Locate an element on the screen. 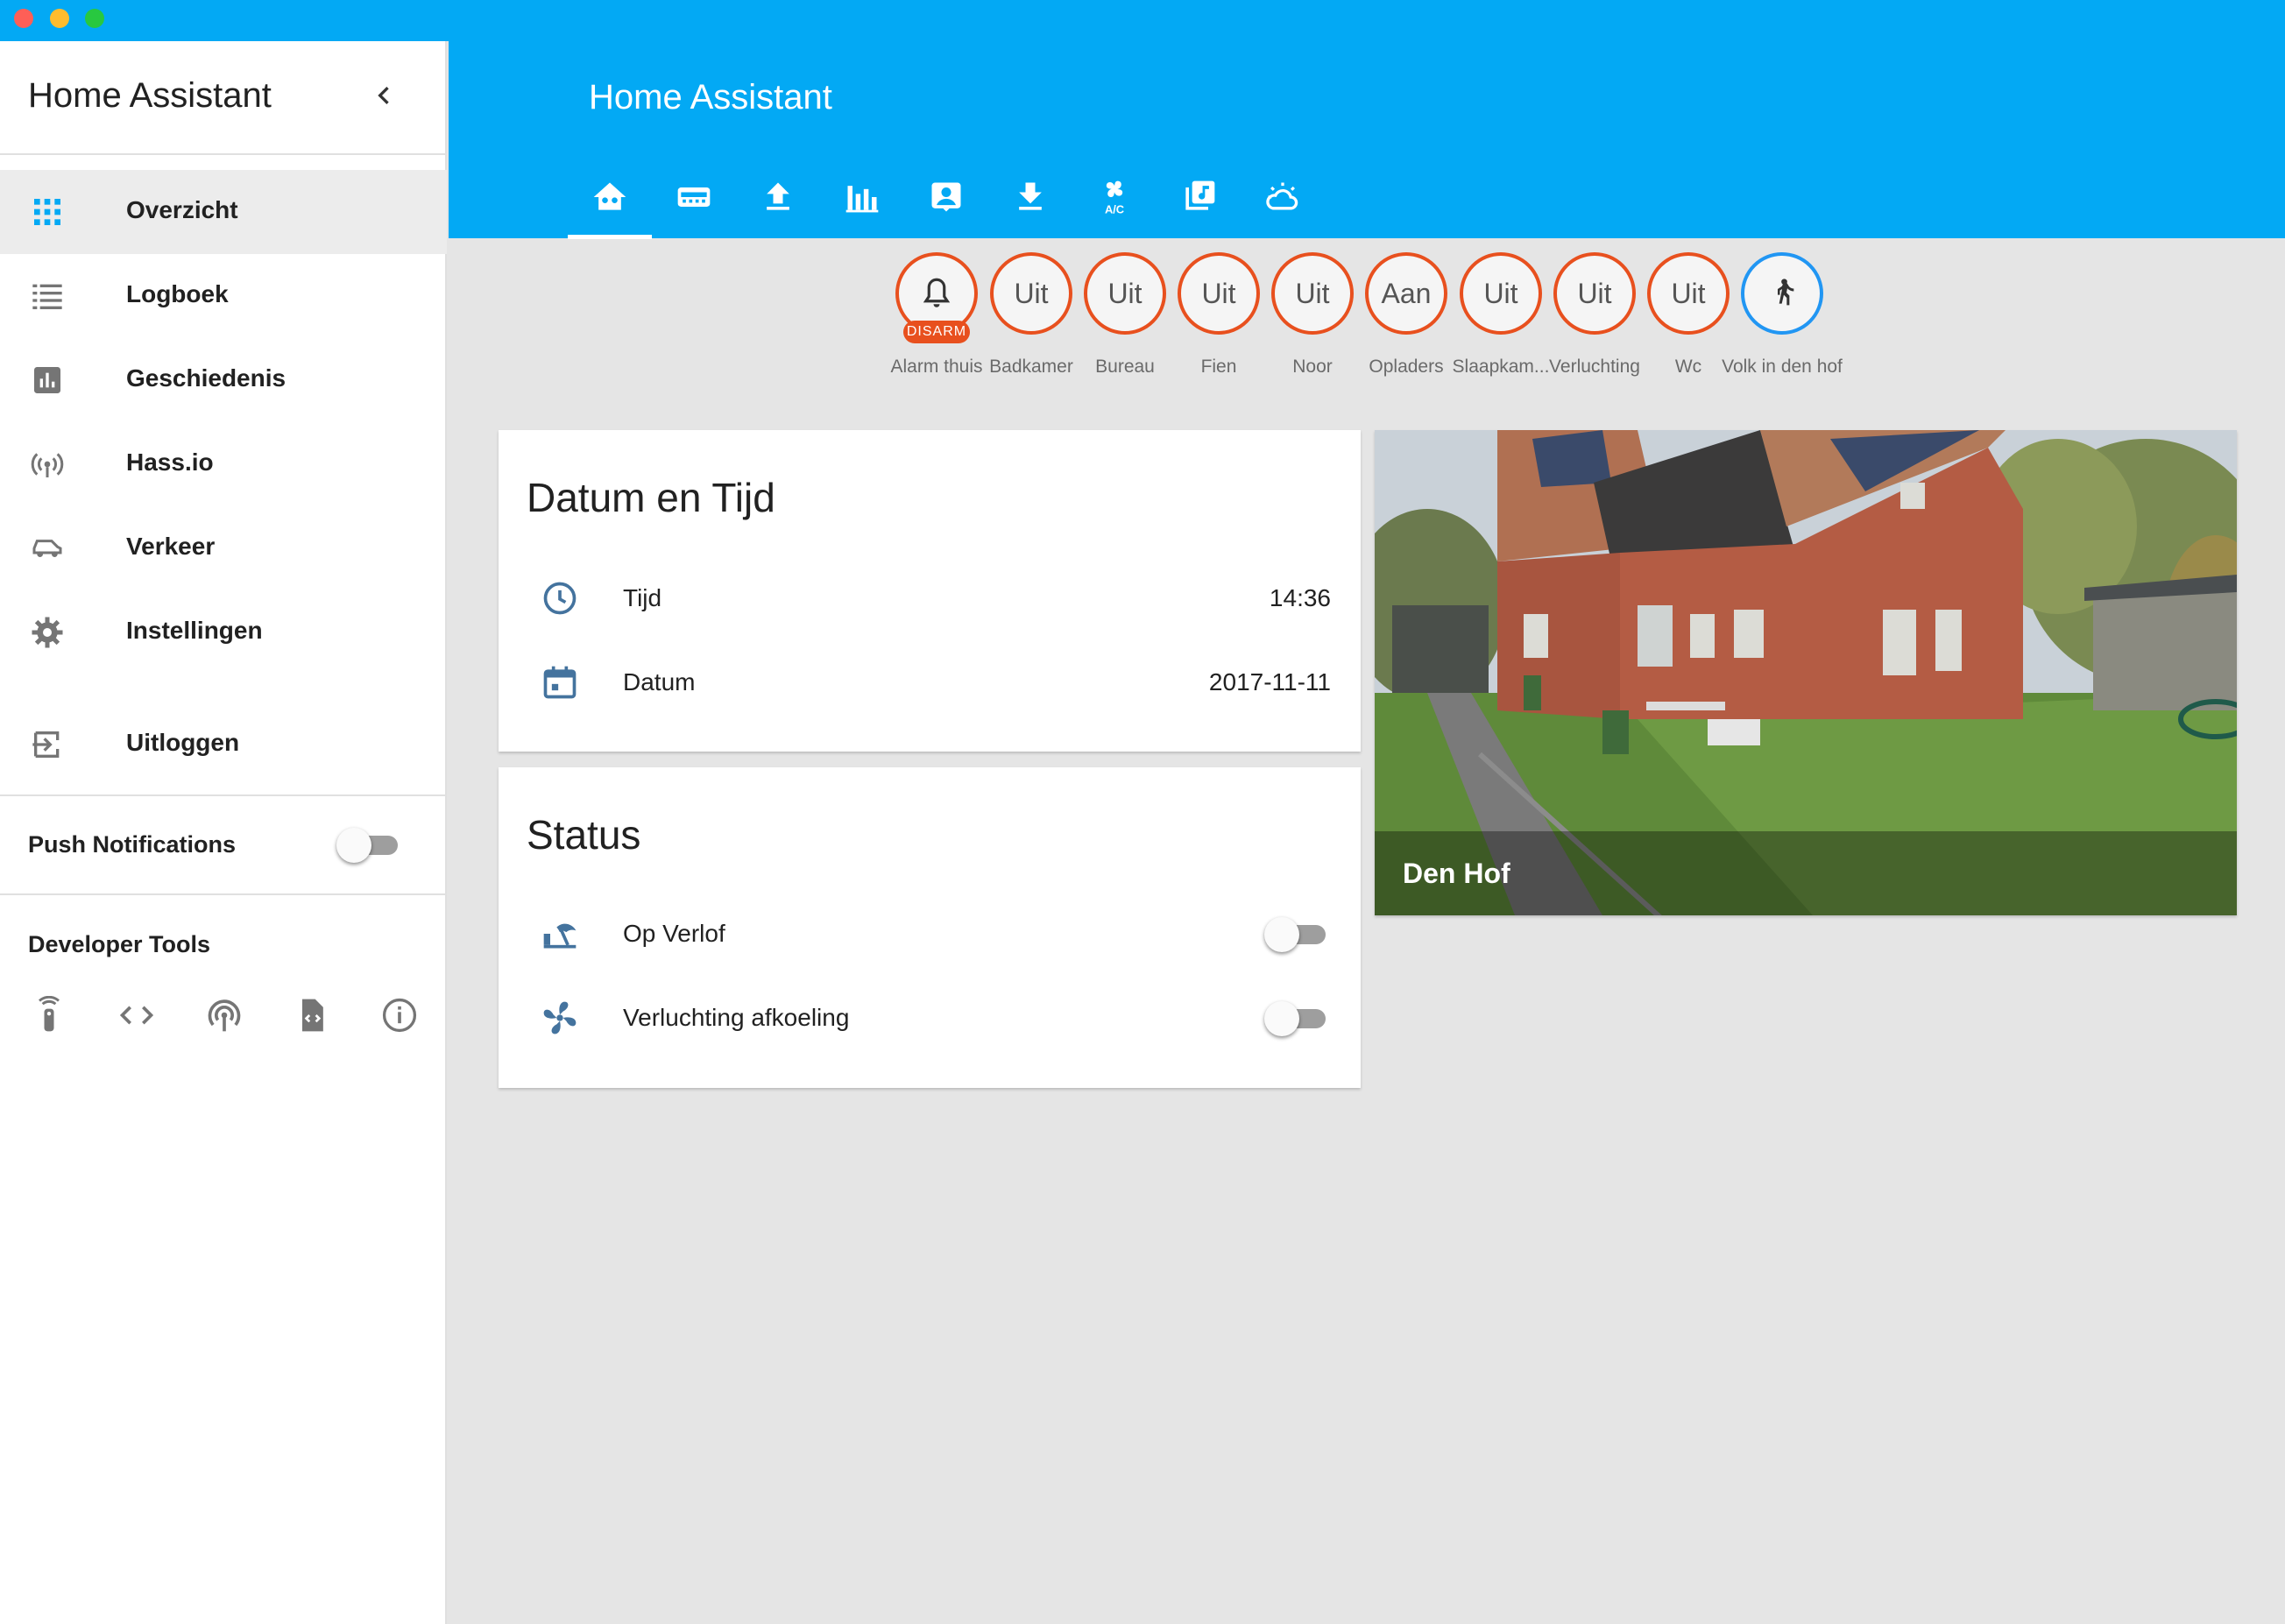  minimize-window-button is located at coordinates (59, 18).